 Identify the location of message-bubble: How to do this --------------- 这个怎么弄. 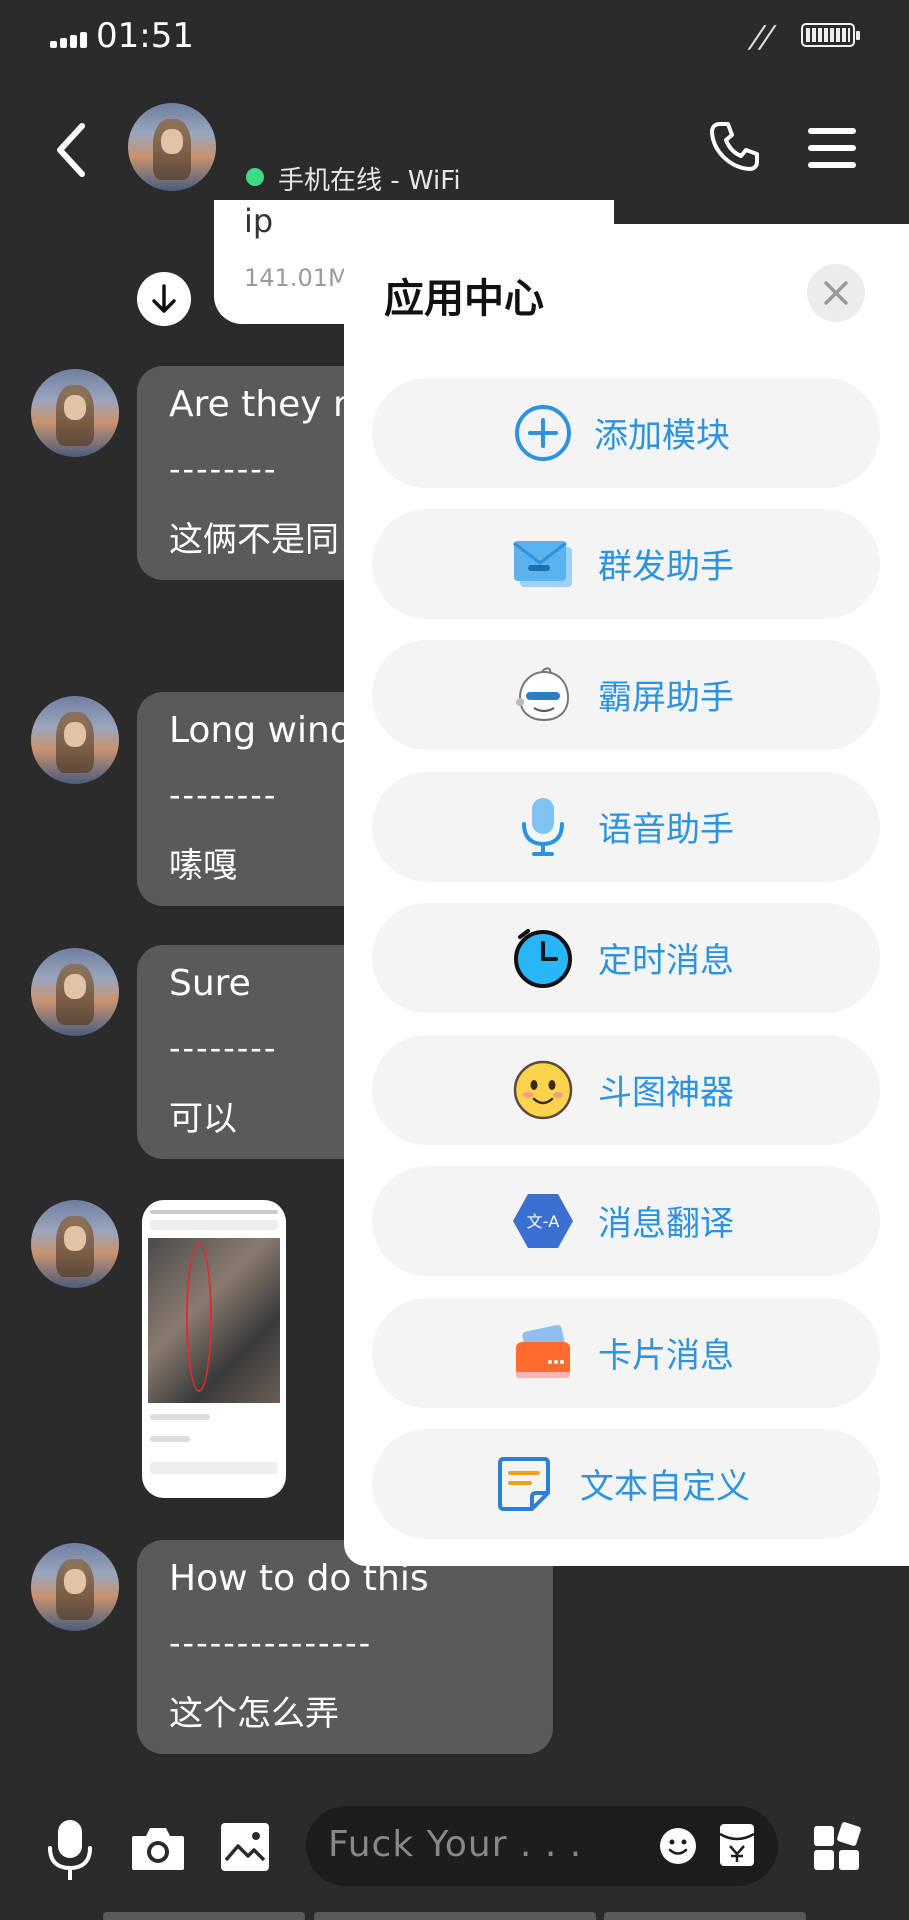
(345, 1647).